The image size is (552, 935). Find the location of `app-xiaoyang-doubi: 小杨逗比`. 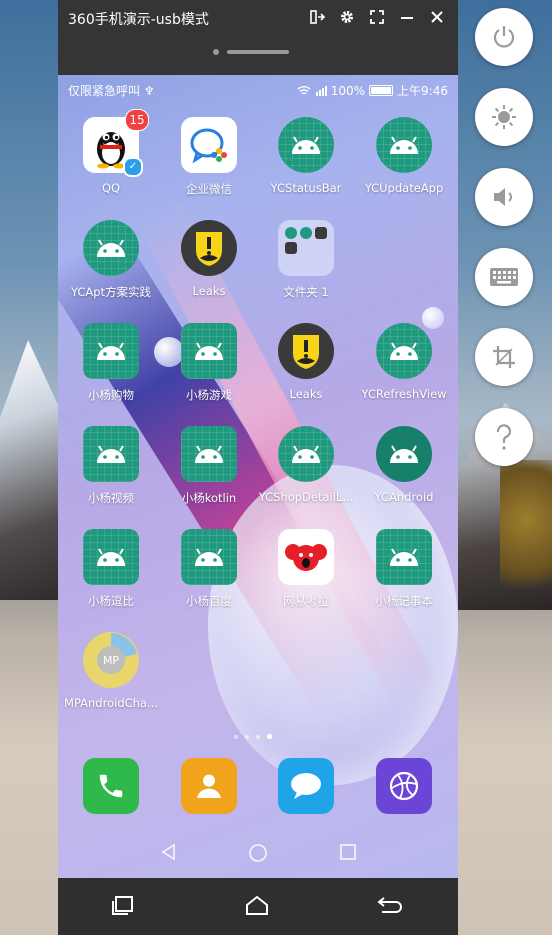

app-xiaoyang-doubi: 小杨逗比 is located at coordinates (111, 569).